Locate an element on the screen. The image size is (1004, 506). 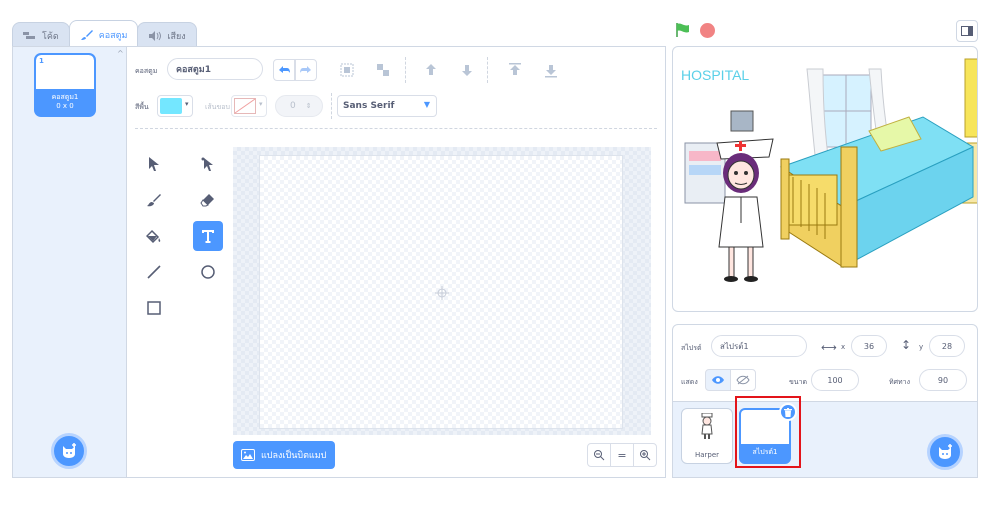
eraser-tool is located at coordinates (208, 200).